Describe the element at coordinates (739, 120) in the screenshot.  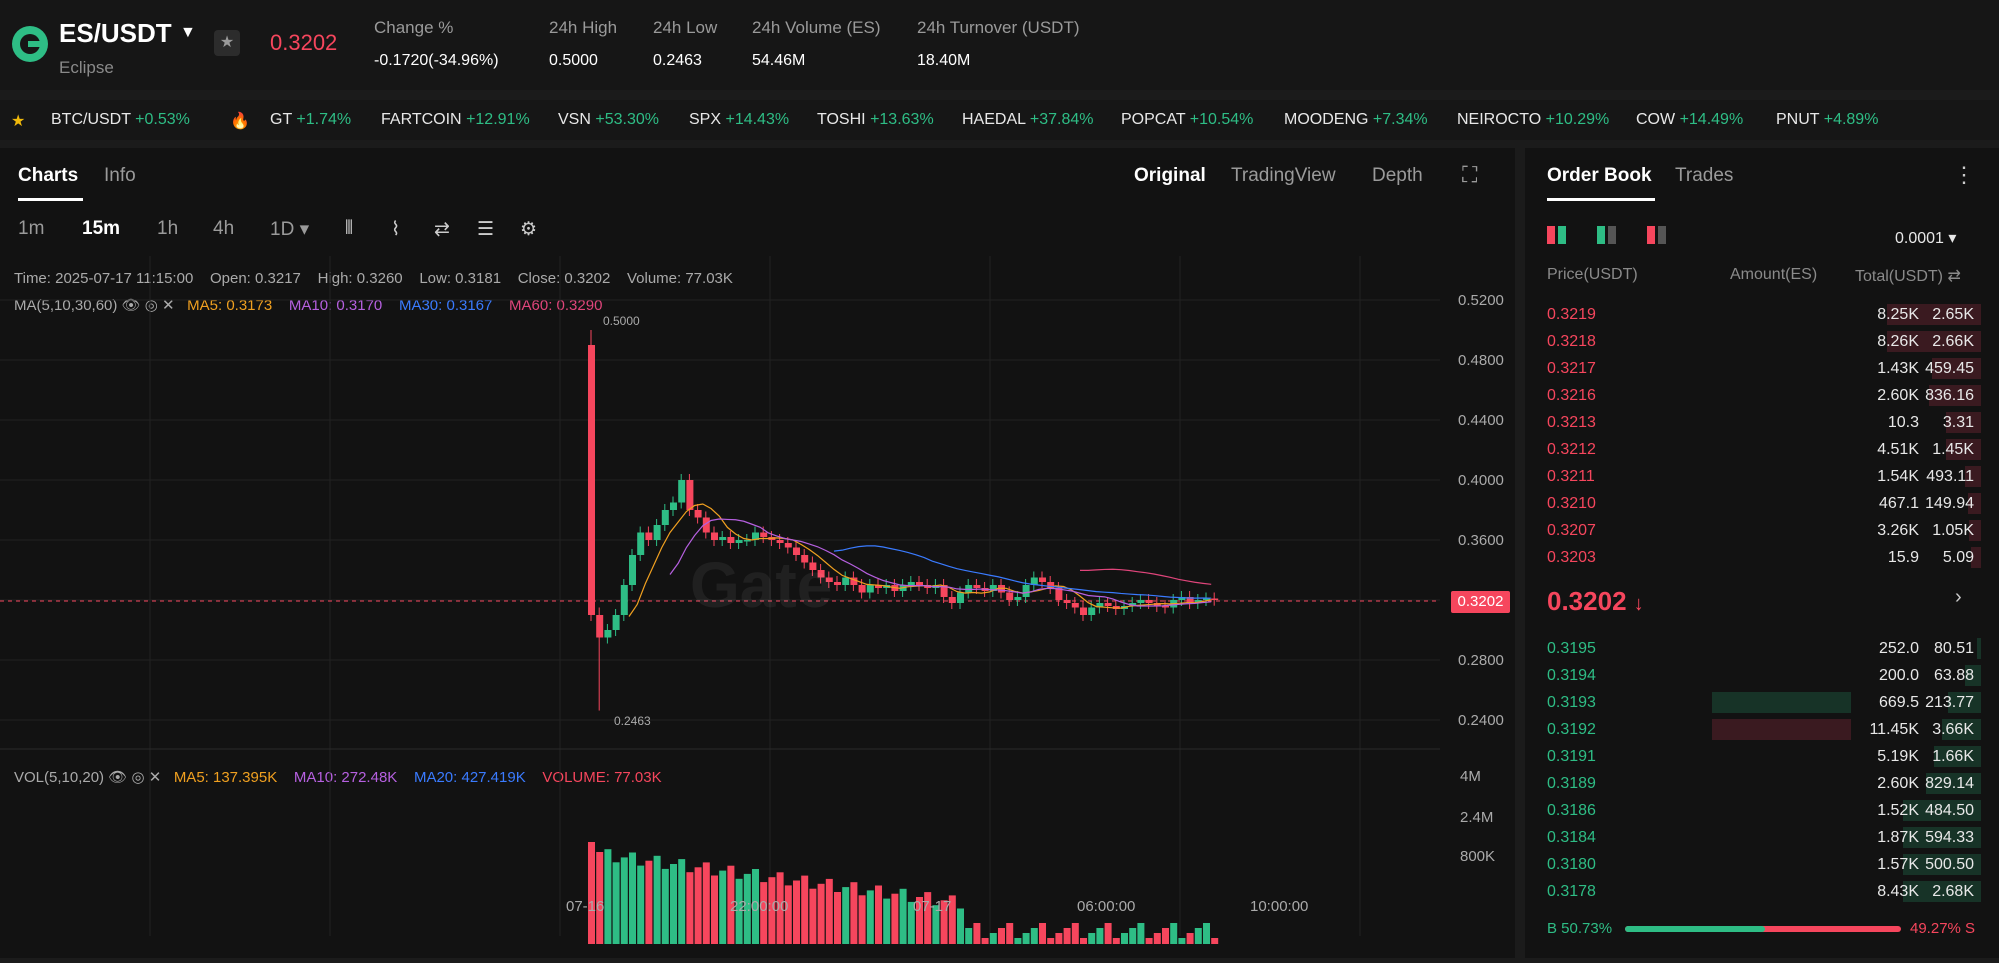
I see `ticker-item: SPX +14.43%` at that location.